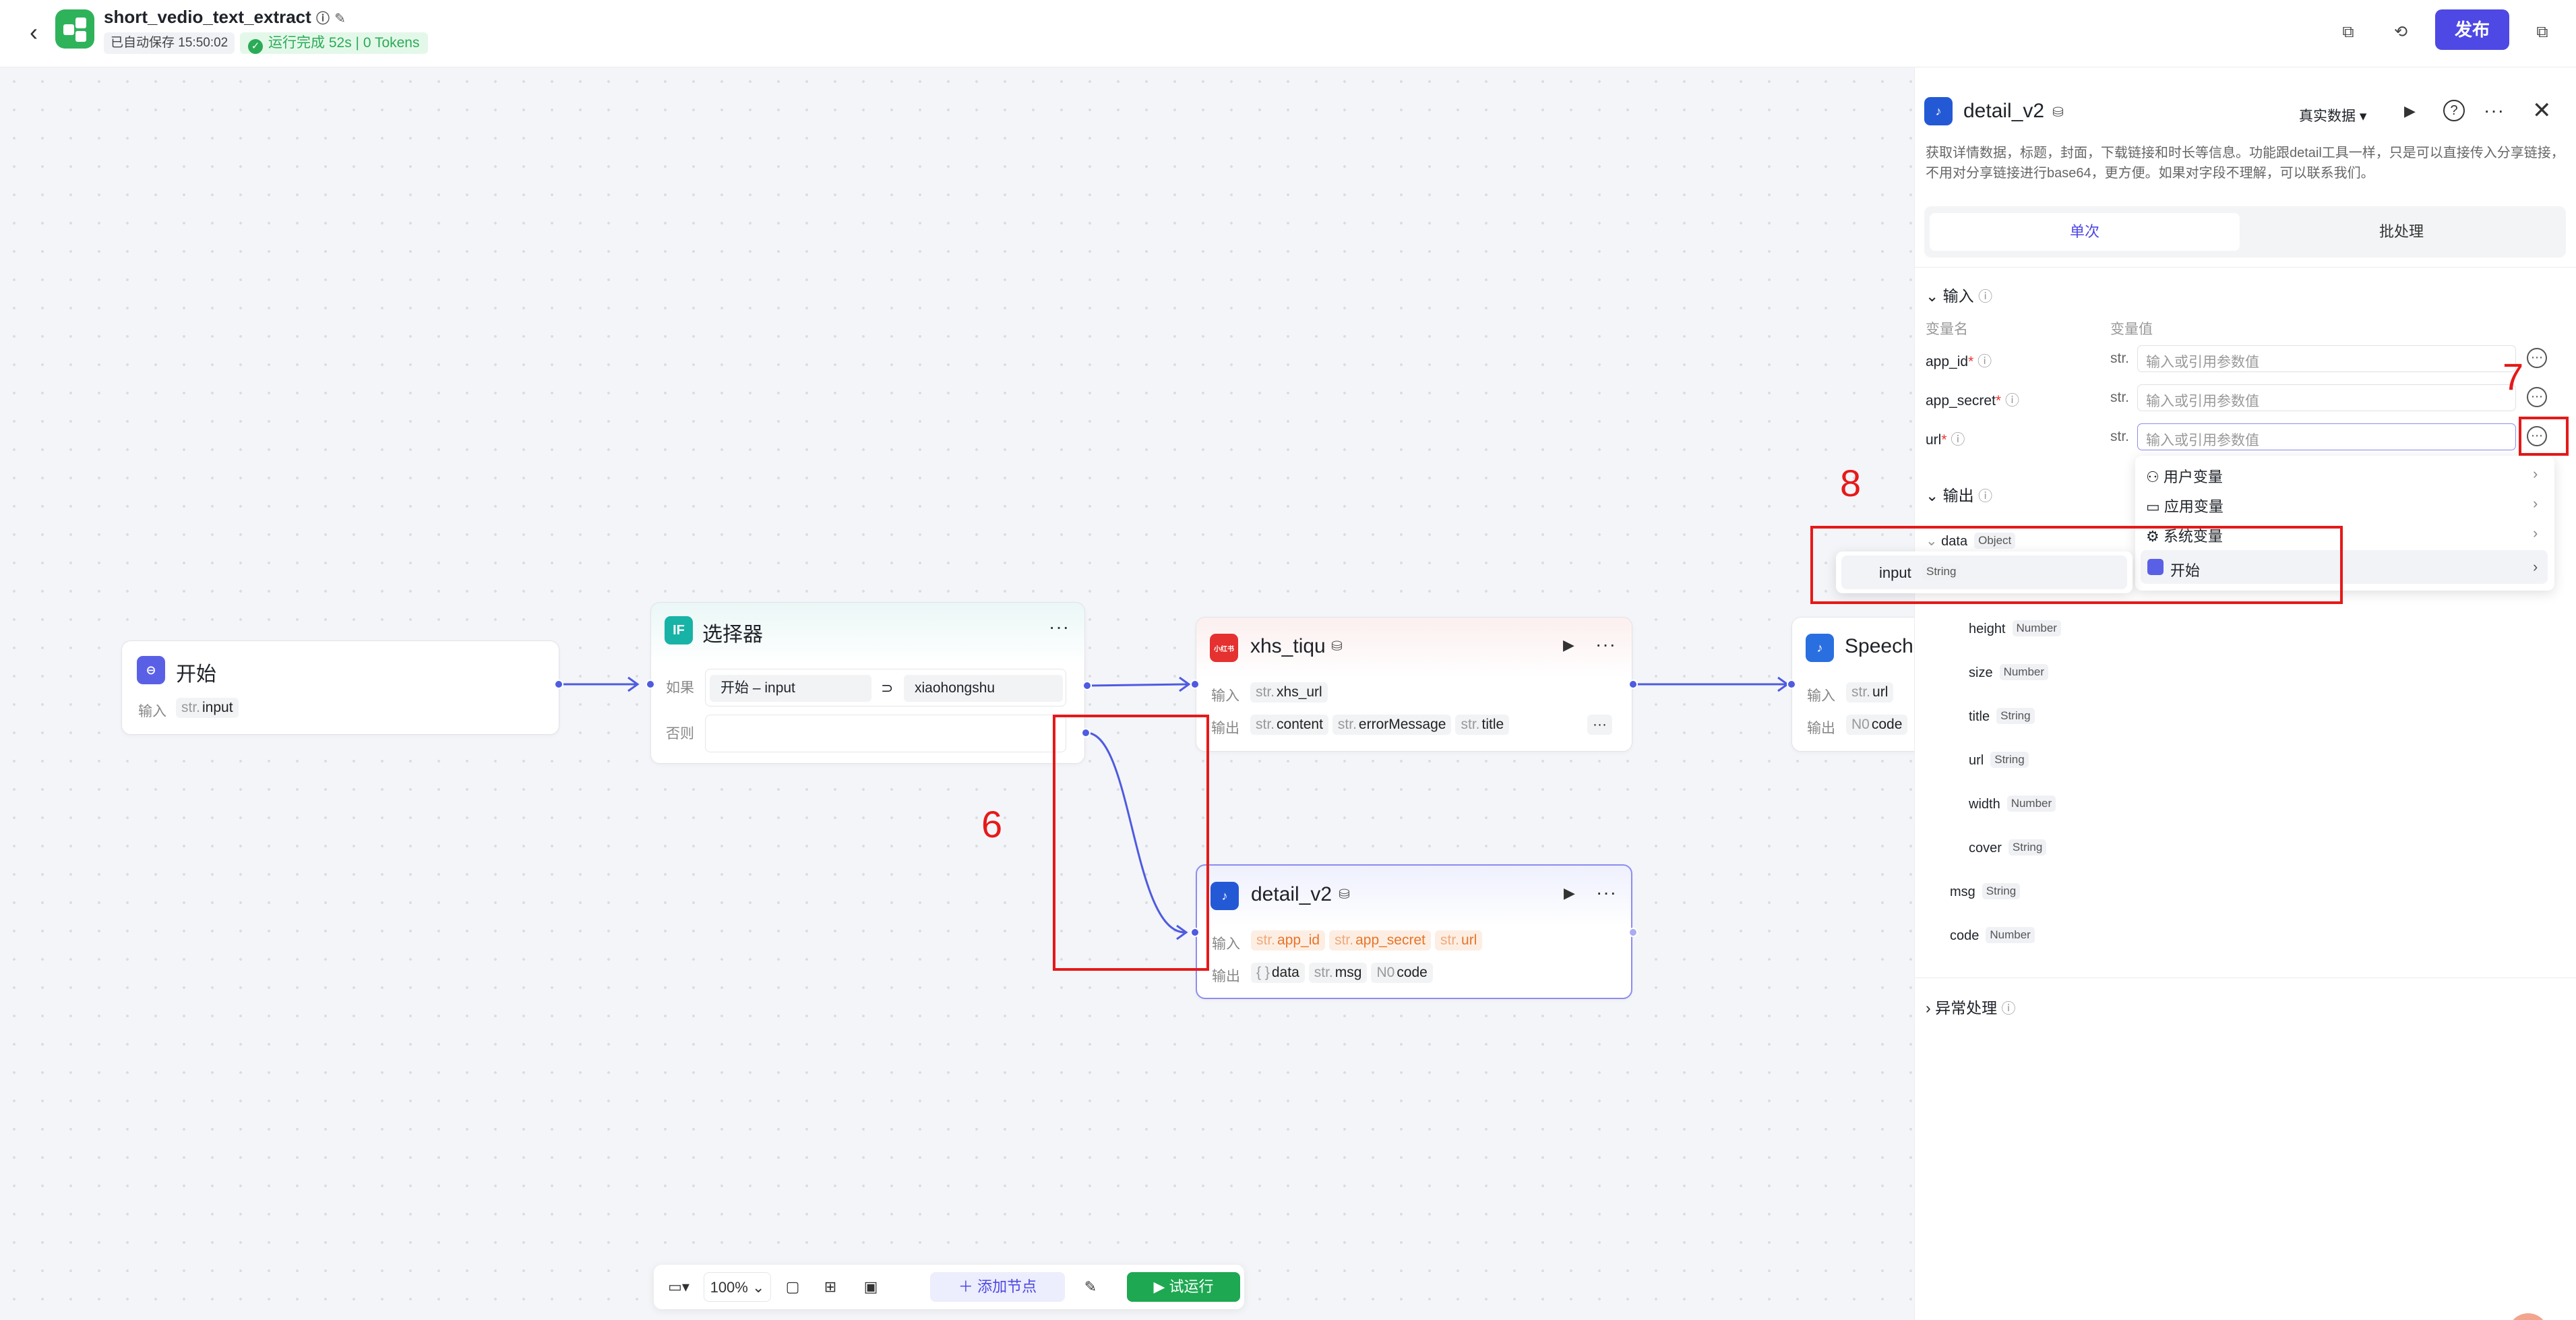 The height and width of the screenshot is (1320, 2576). Describe the element at coordinates (1820, 648) in the screenshot. I see `speech-icon: ♪` at that location.